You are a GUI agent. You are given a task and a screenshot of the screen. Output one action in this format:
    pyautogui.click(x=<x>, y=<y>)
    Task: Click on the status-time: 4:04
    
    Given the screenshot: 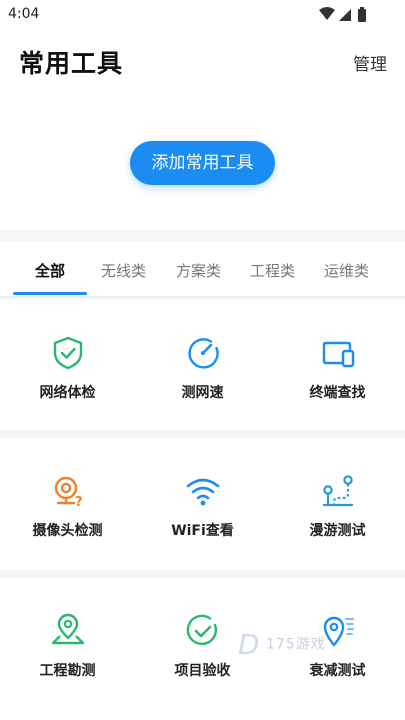 What is the action you would take?
    pyautogui.click(x=24, y=14)
    